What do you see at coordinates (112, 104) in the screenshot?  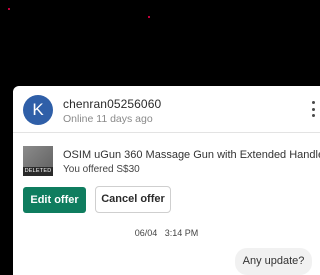 I see `username: chenran05256060` at bounding box center [112, 104].